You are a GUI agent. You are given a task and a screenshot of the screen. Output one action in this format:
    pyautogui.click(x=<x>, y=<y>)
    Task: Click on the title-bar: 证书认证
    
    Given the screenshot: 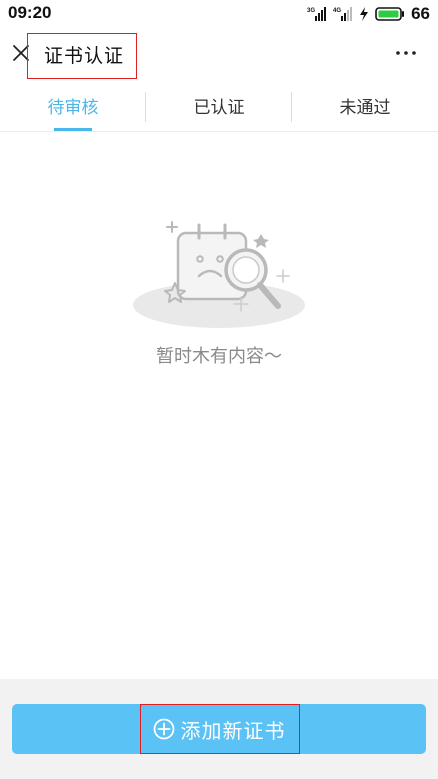 What is the action you would take?
    pyautogui.click(x=219, y=53)
    